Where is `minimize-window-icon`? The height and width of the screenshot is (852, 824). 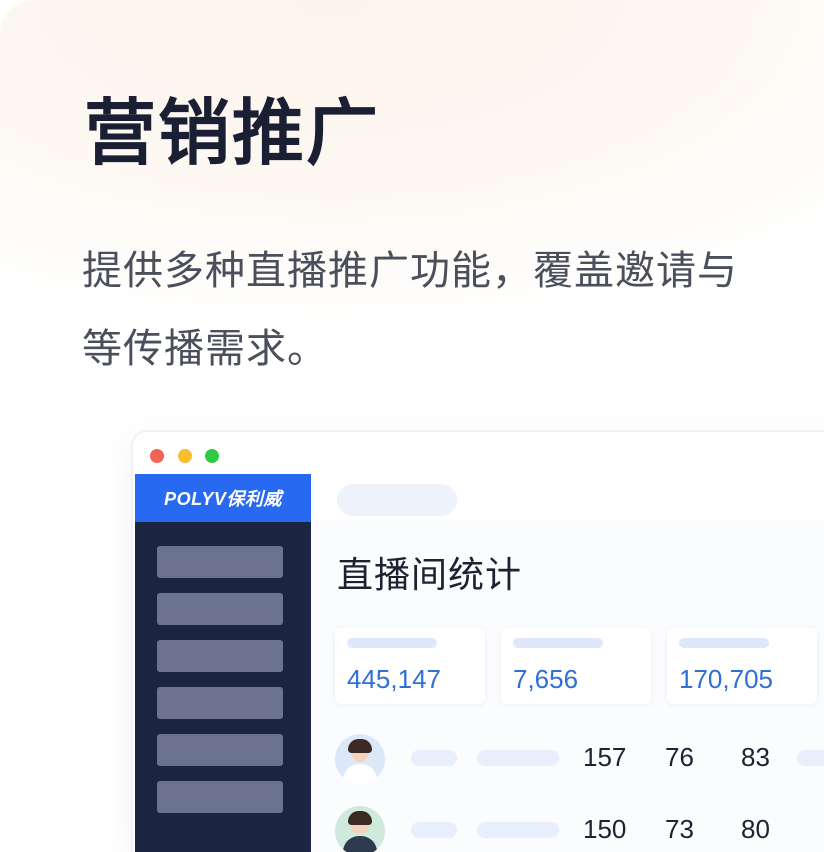
minimize-window-icon is located at coordinates (185, 456).